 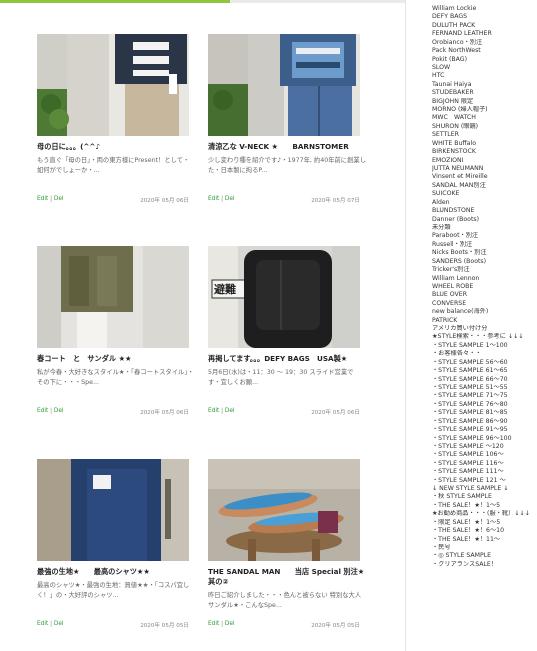 I want to click on sidebar-category-link: BLUE OVER, so click(x=484, y=295).